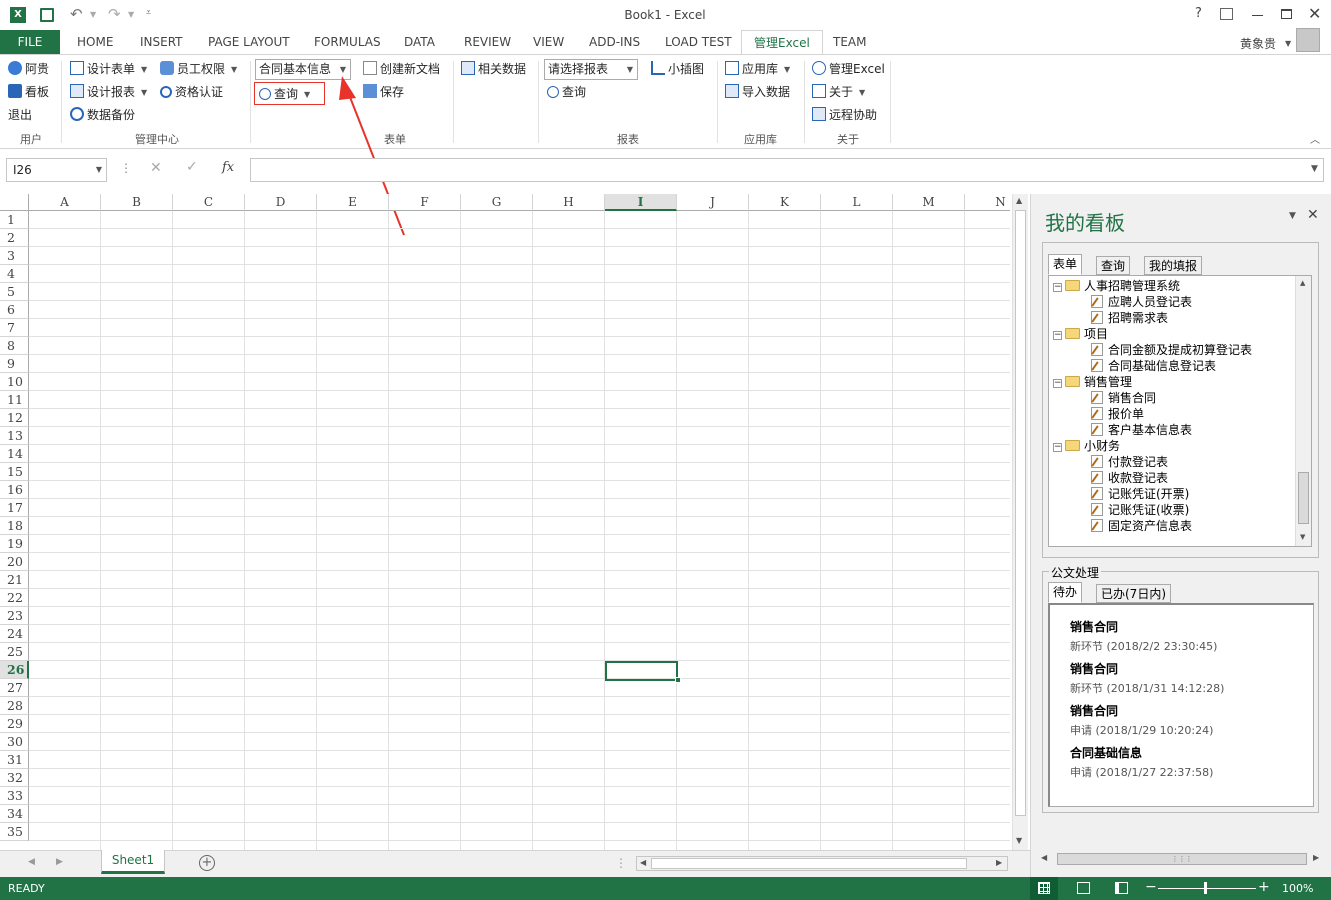 Image resolution: width=1331 pixels, height=900 pixels. What do you see at coordinates (14, 508) in the screenshot?
I see `row-header: 17` at bounding box center [14, 508].